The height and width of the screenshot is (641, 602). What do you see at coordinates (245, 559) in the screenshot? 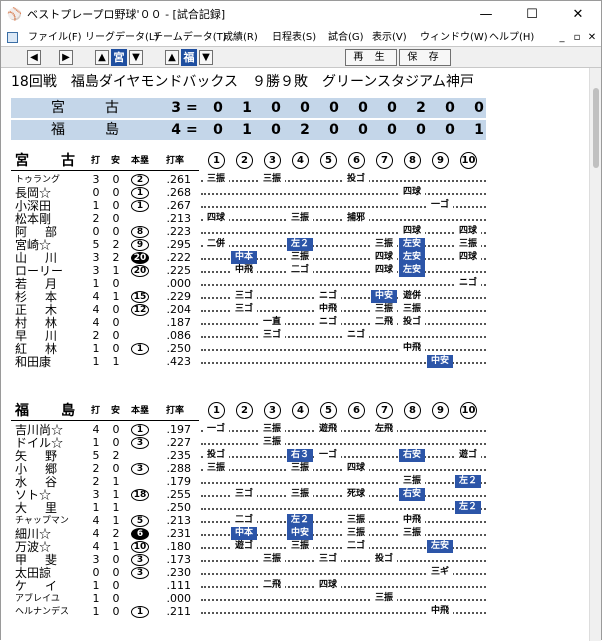
I see `player-row: 甲 斐 3 0 3 .173 三振 三ゴ 投ゴ` at bounding box center [245, 559].